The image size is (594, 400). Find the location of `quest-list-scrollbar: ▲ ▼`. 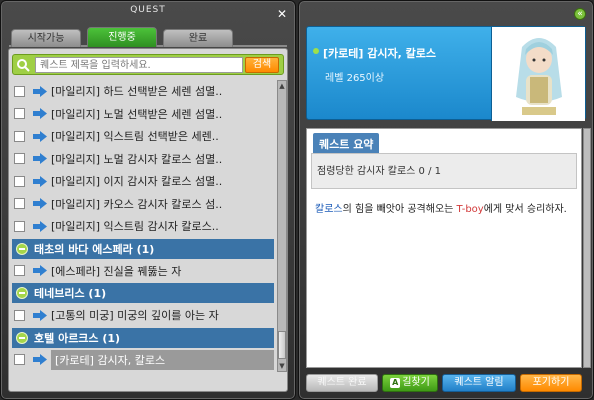

quest-list-scrollbar: ▲ ▼ is located at coordinates (282, 226).